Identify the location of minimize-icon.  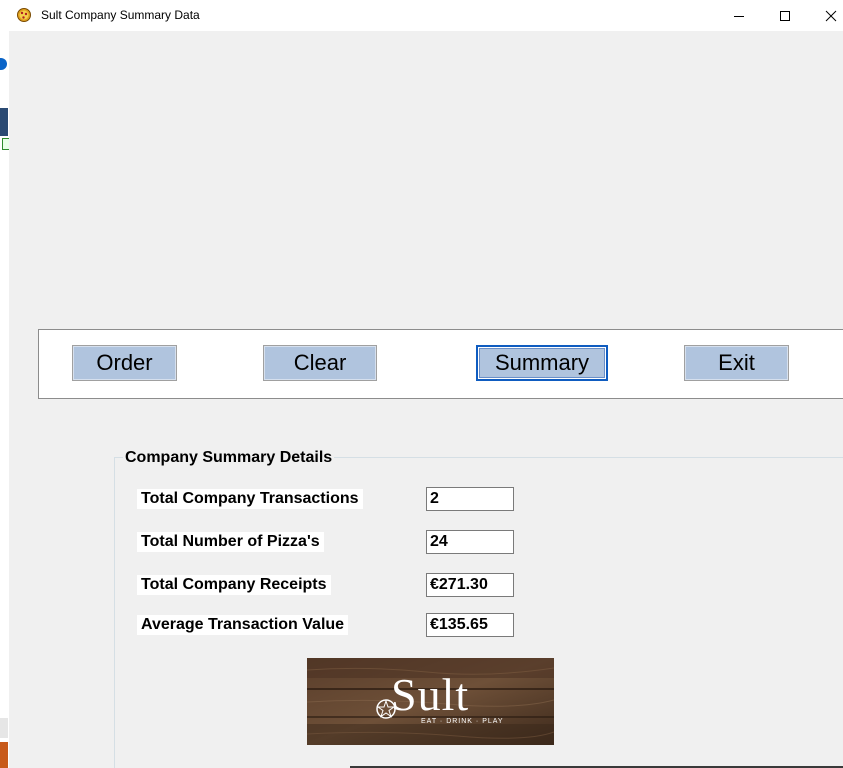
(739, 16).